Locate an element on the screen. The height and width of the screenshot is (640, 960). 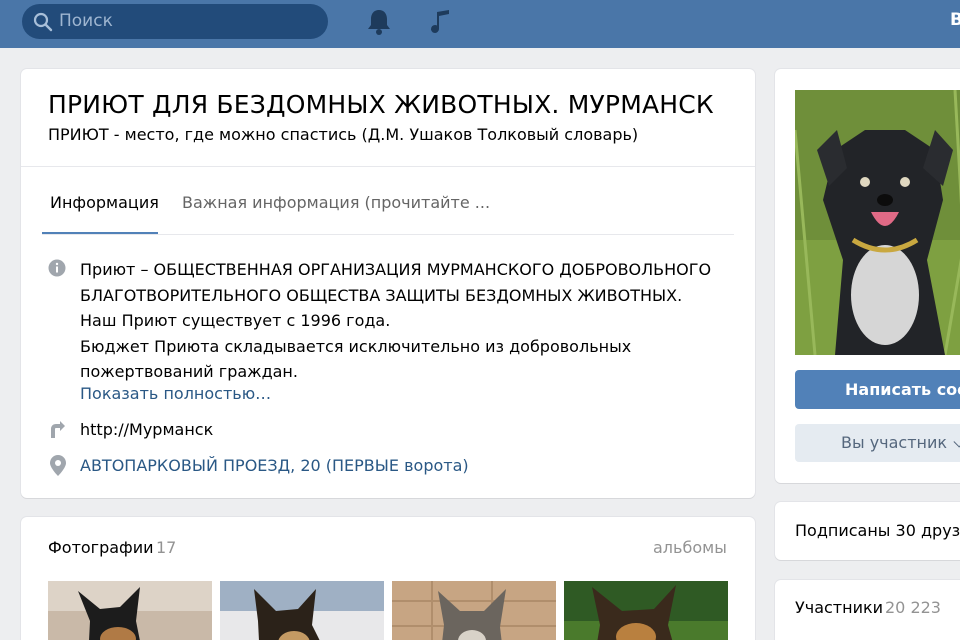
search-input: Поиск is located at coordinates (175, 21).